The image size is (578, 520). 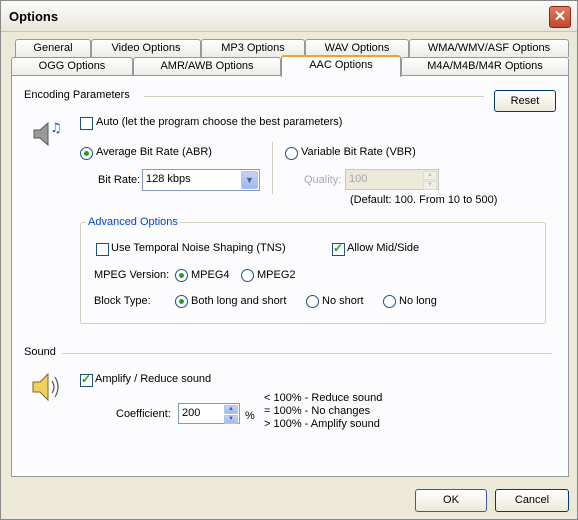 I want to click on close-button: ✕, so click(x=560, y=17).